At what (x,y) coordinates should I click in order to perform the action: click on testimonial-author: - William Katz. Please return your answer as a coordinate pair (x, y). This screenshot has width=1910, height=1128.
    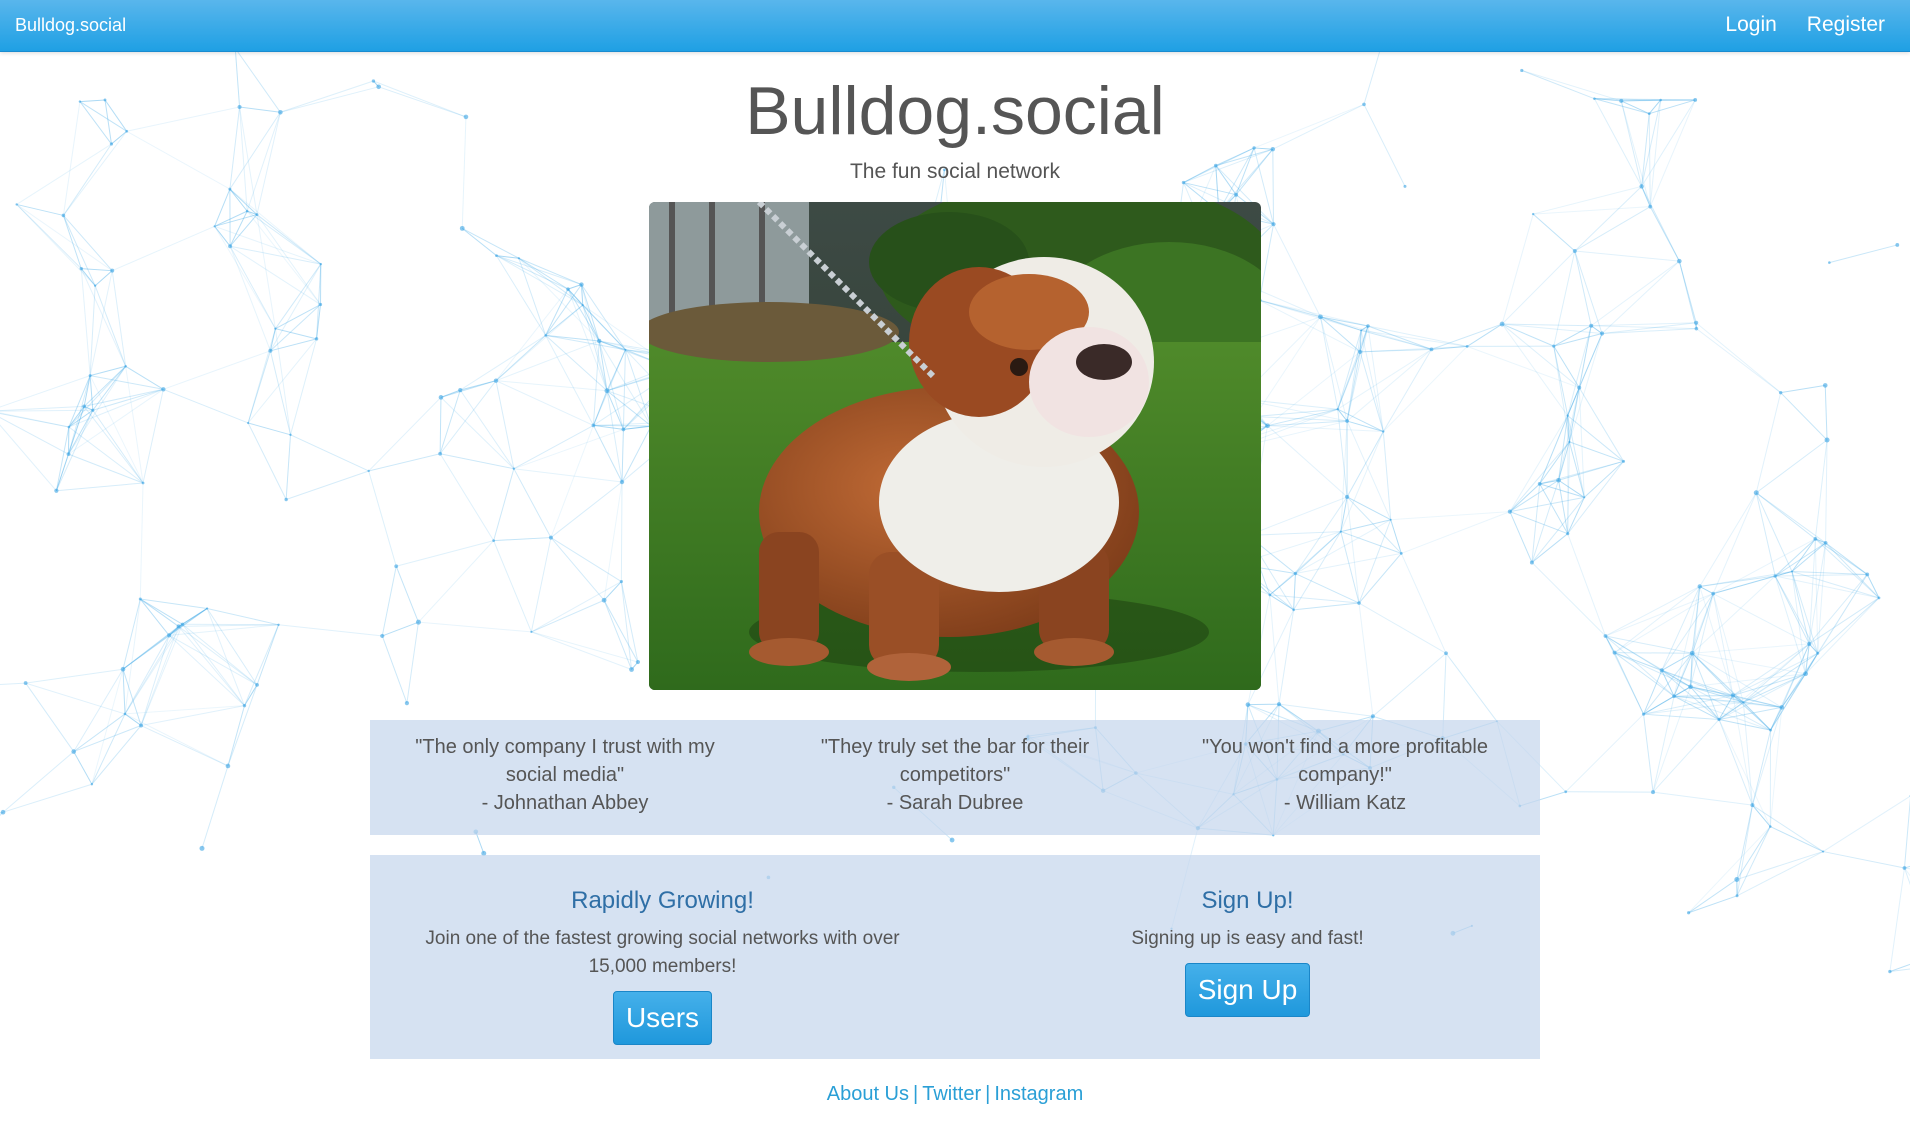
    Looking at the image, I should click on (1345, 803).